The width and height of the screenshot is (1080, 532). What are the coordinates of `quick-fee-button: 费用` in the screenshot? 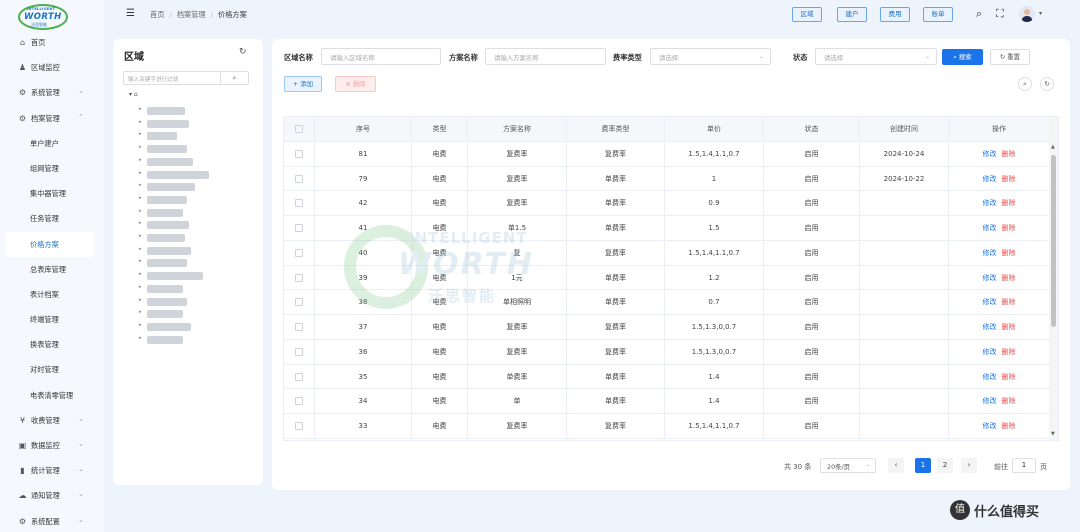 It's located at (895, 14).